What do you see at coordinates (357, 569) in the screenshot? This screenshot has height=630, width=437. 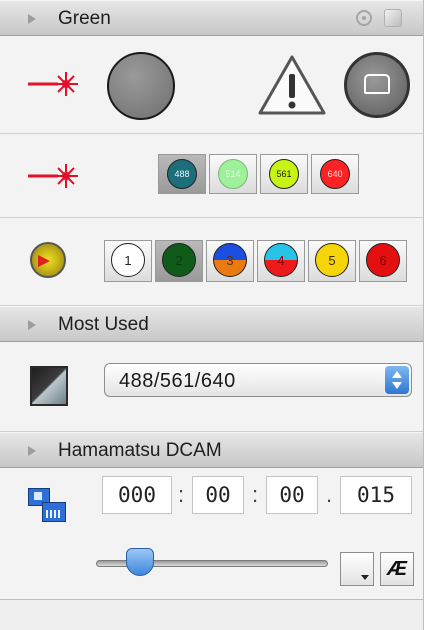 I see `exposure-unit-dropdown` at bounding box center [357, 569].